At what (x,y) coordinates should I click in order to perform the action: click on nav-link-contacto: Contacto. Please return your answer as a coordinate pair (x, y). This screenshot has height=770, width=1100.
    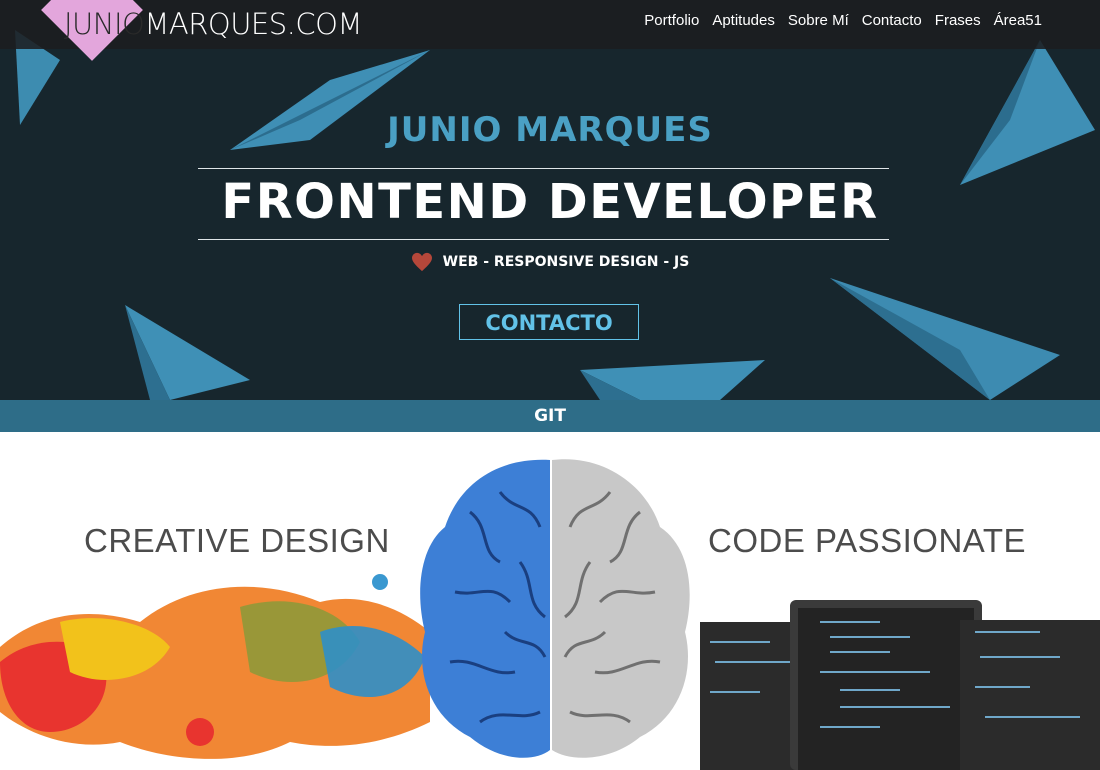
    Looking at the image, I should click on (892, 21).